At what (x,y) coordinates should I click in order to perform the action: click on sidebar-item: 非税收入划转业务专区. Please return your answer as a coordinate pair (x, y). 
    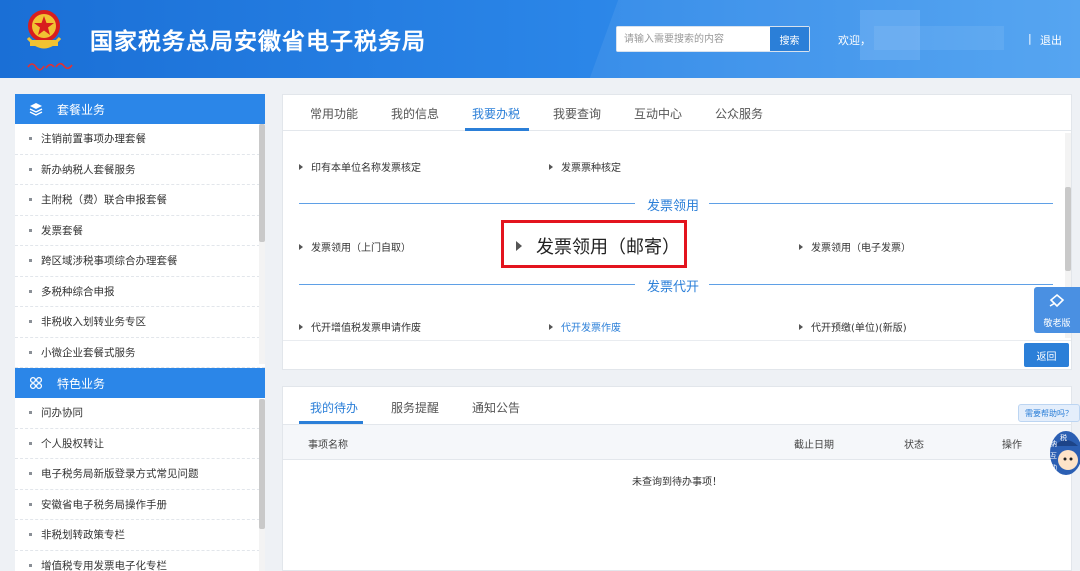
    Looking at the image, I should click on (140, 322).